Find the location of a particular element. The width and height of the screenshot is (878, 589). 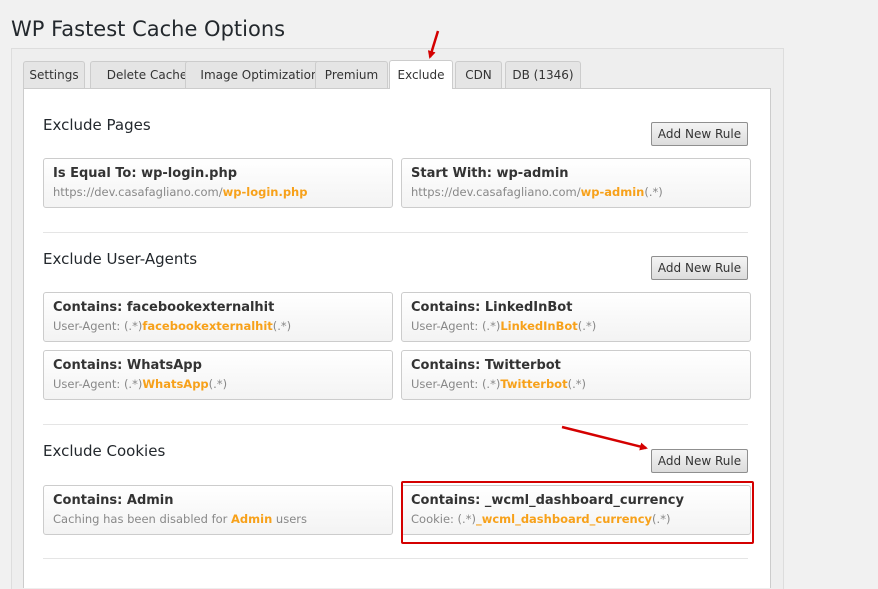

annotation-arrow-add-rule is located at coordinates (604, 438).